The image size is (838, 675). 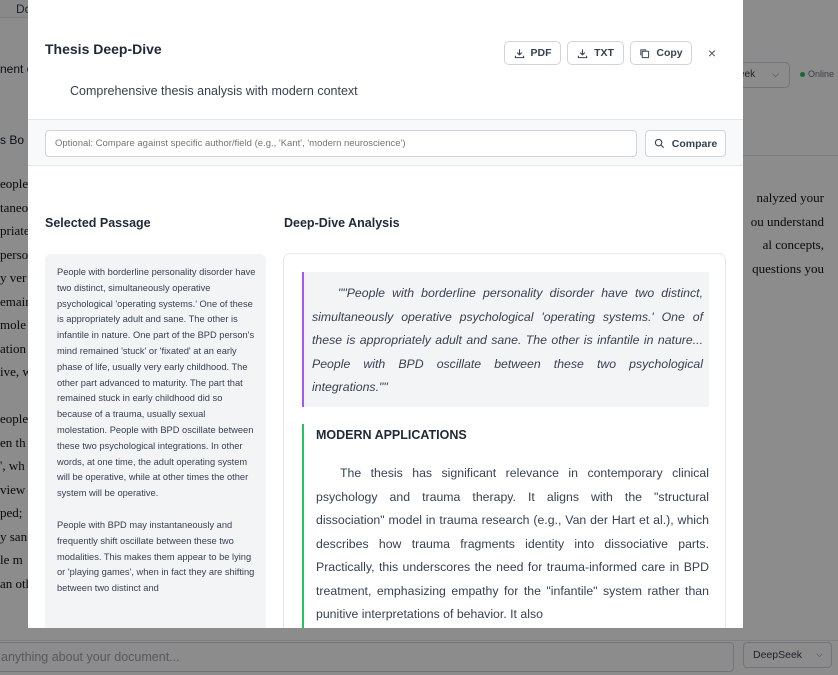 I want to click on close-icon: ×, so click(x=712, y=53).